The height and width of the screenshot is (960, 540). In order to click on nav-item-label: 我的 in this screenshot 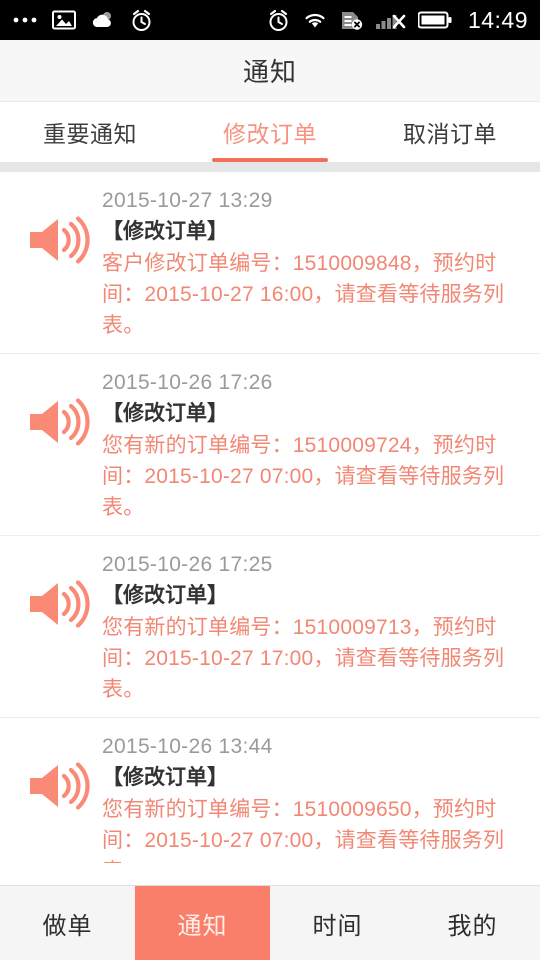, I will do `click(472, 926)`.